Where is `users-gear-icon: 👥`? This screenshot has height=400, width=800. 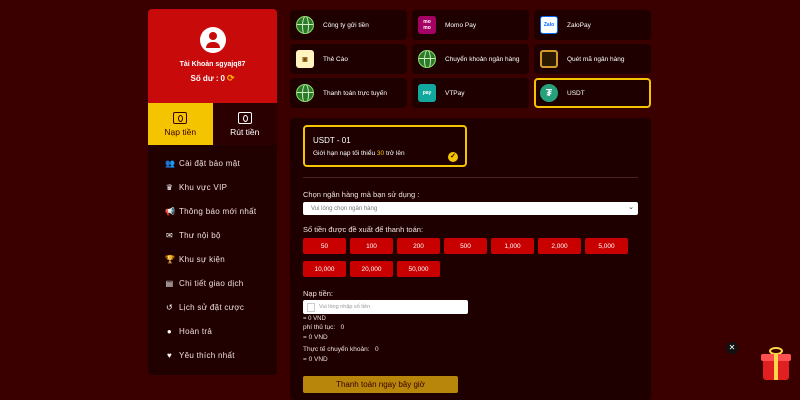 users-gear-icon: 👥 is located at coordinates (170, 163).